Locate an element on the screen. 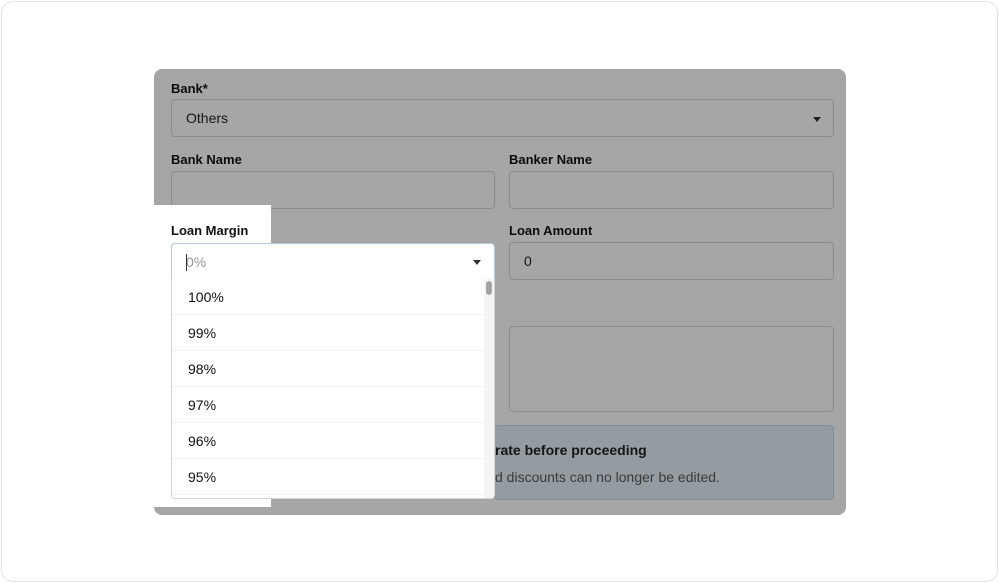 The height and width of the screenshot is (583, 999). alert-text: d discounts can no longer be edited. is located at coordinates (607, 477).